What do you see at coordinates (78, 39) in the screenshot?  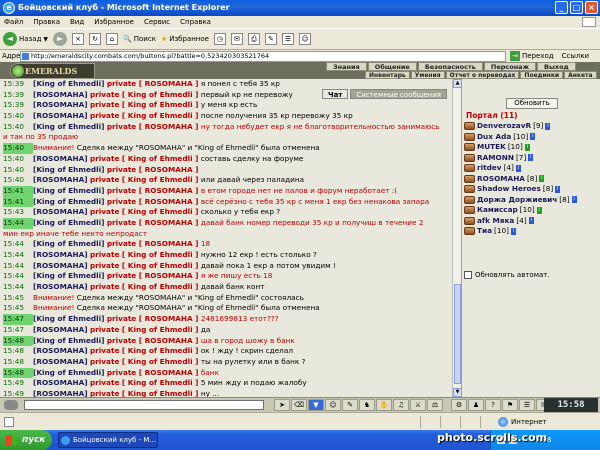 I see `stop-button: ×` at bounding box center [78, 39].